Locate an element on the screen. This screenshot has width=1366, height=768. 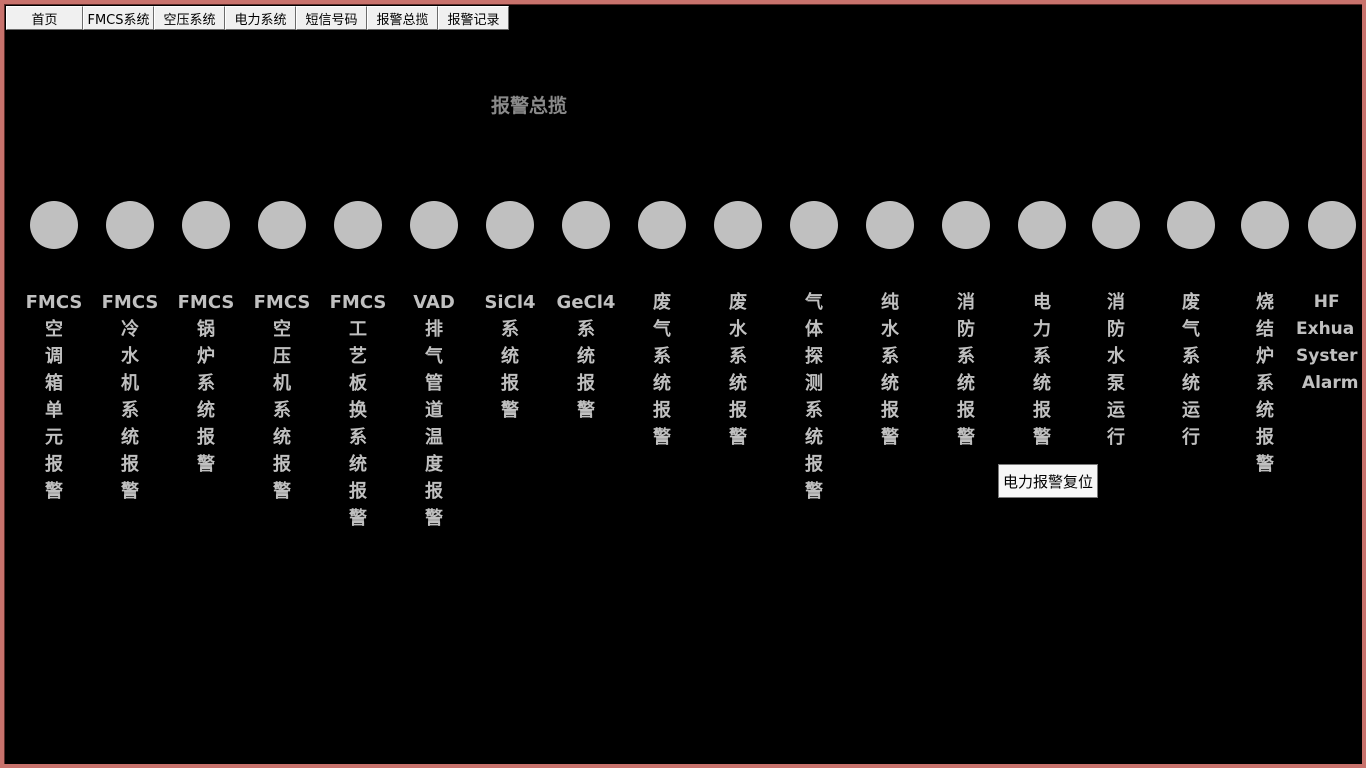
alarm-label: 电 力 系 统 报 警 is located at coordinates (1042, 370).